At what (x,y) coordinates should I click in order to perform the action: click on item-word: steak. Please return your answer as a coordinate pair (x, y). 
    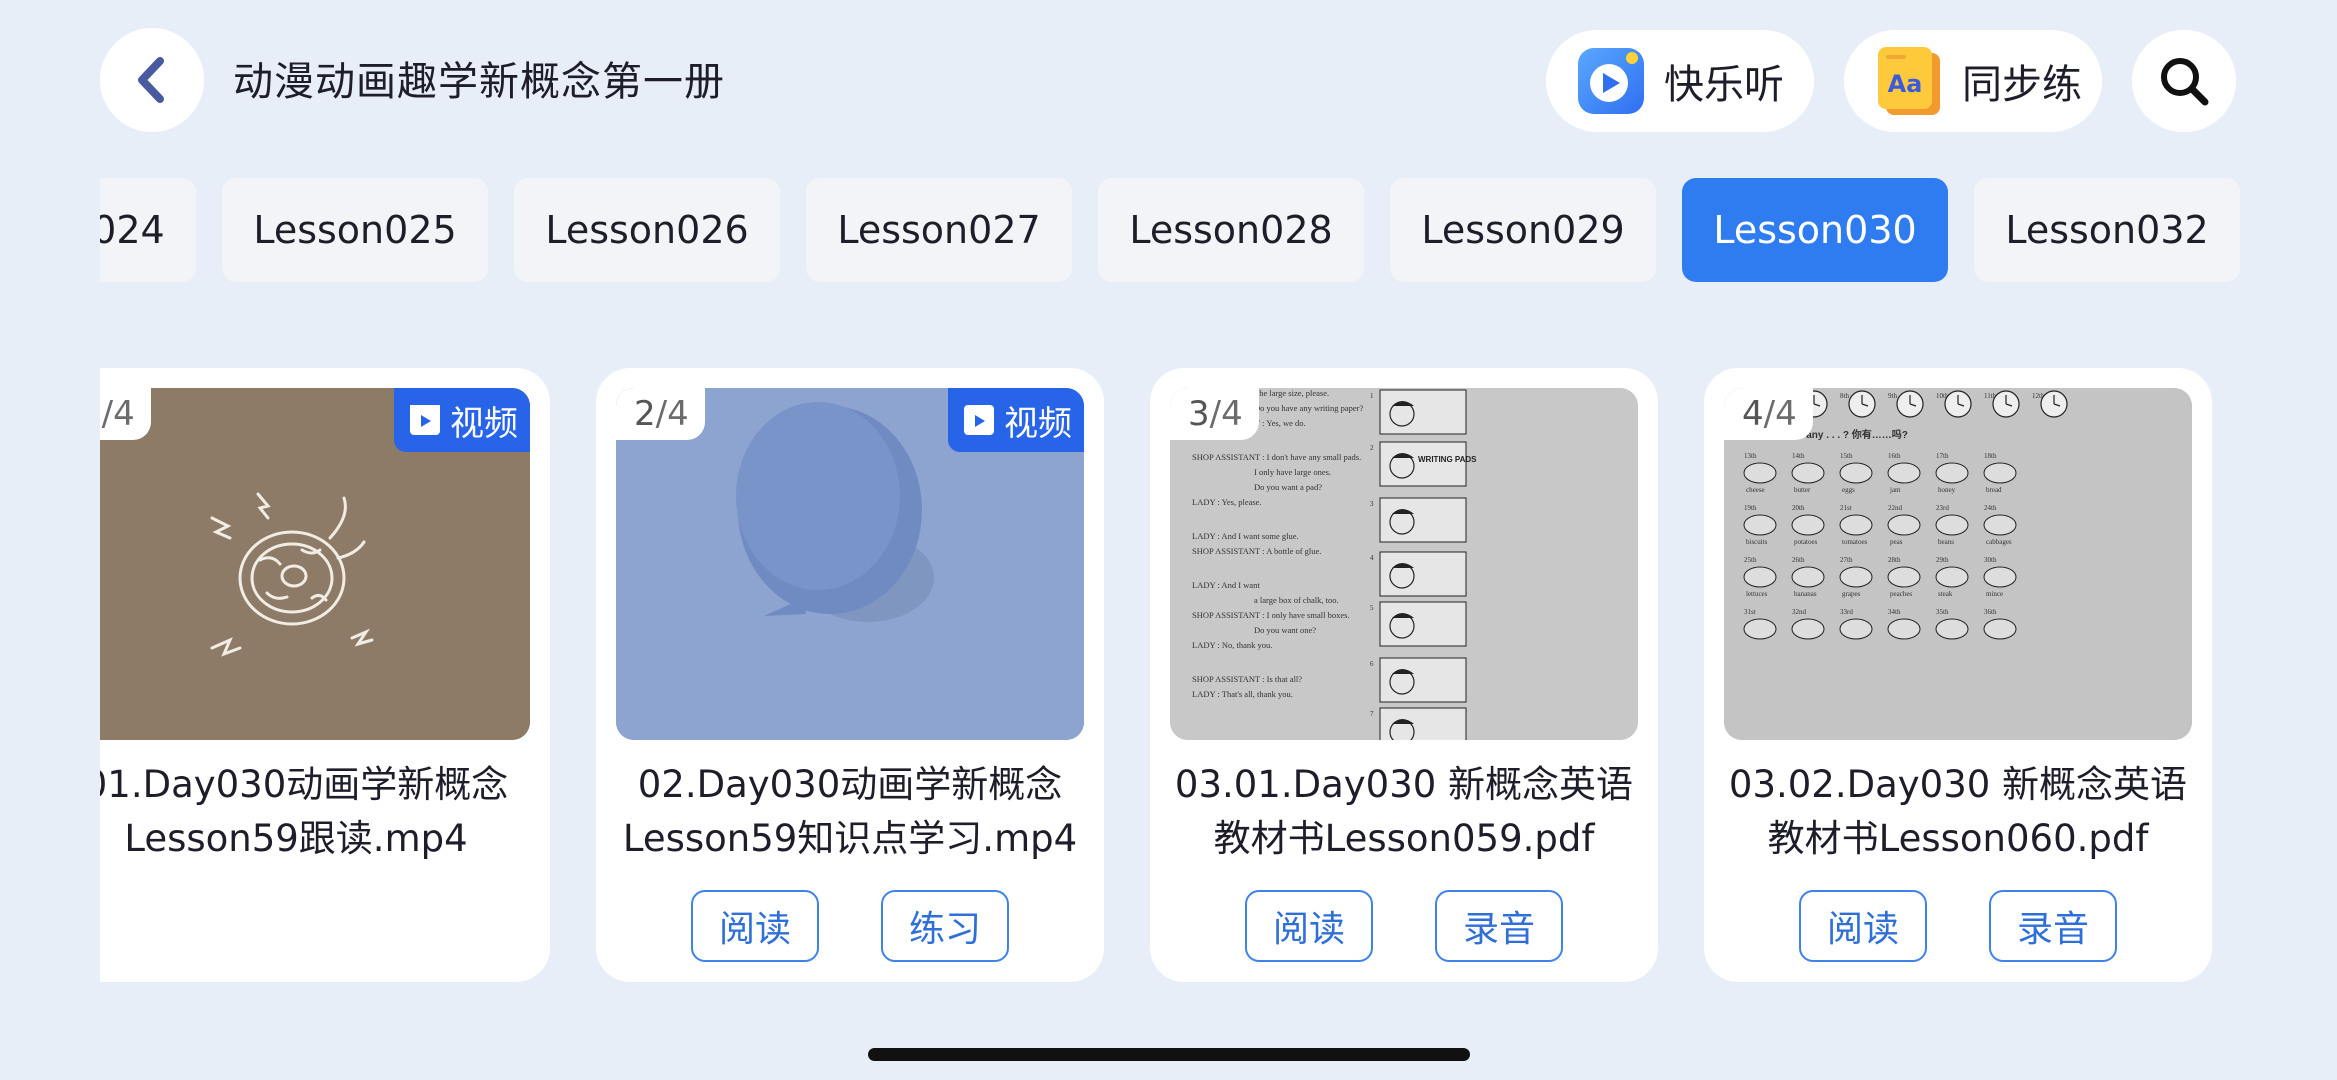
    Looking at the image, I should click on (1945, 594).